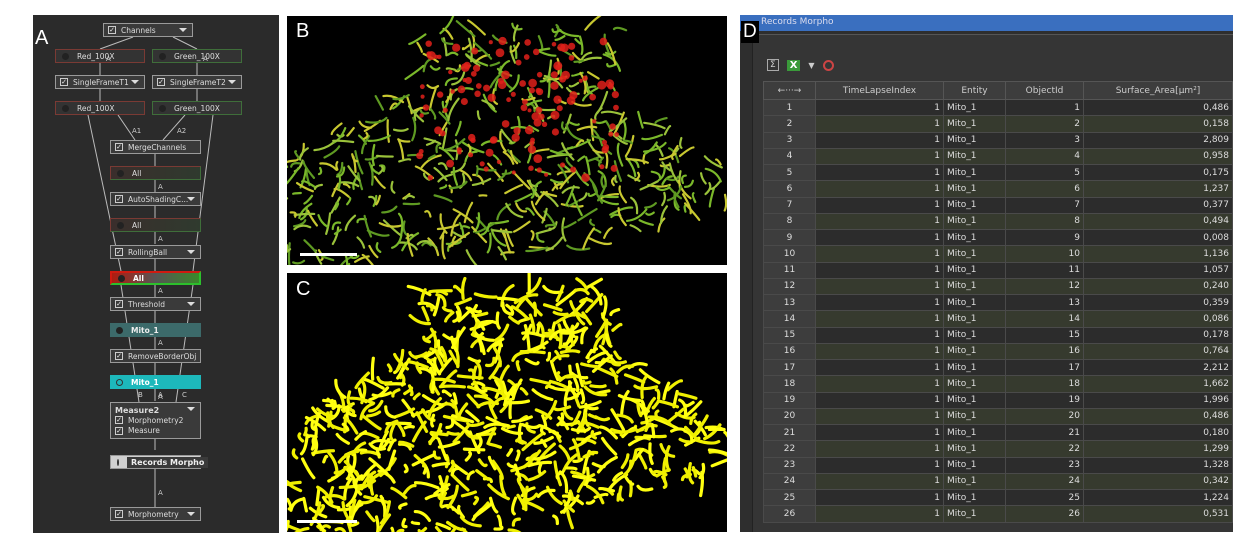 The height and width of the screenshot is (550, 1247). I want to click on edge-label: A, so click(160, 343).